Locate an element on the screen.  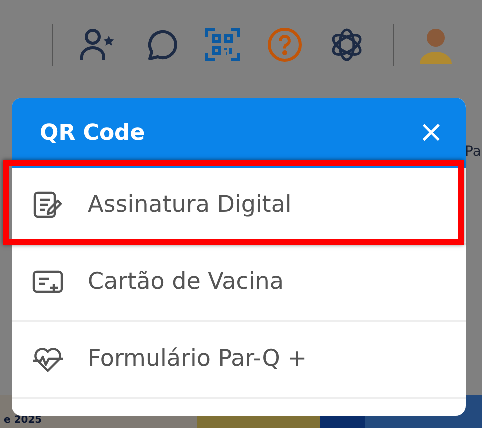
close-button: × is located at coordinates (431, 133).